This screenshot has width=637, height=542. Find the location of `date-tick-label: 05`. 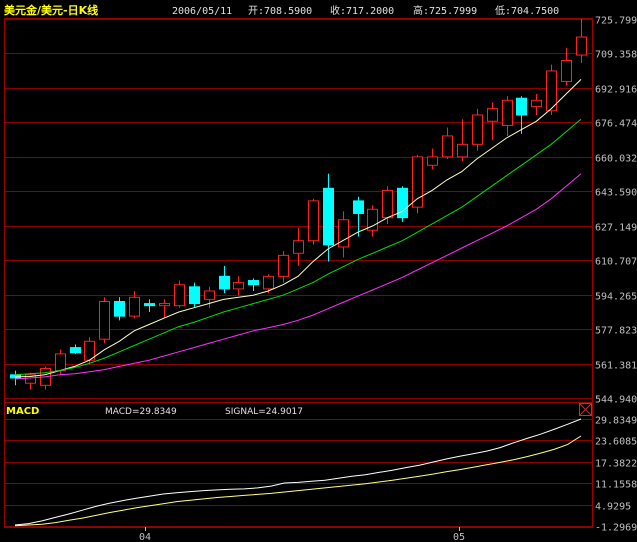

date-tick-label: 05 is located at coordinates (459, 537).